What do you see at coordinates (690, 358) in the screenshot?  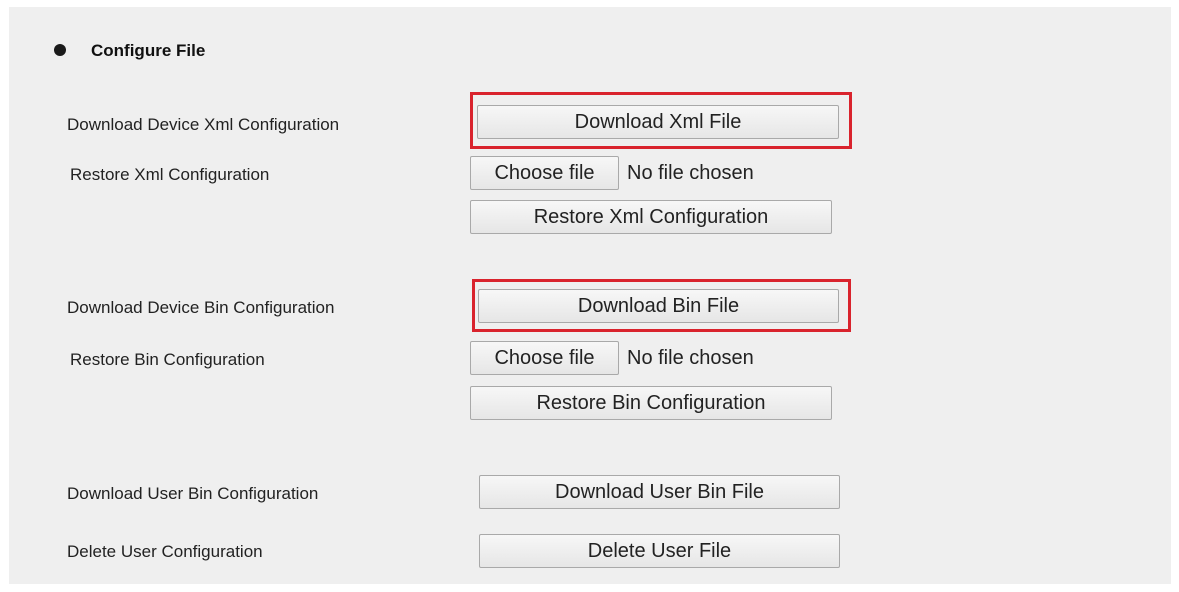 I see `bin-file-status: No file chosen` at bounding box center [690, 358].